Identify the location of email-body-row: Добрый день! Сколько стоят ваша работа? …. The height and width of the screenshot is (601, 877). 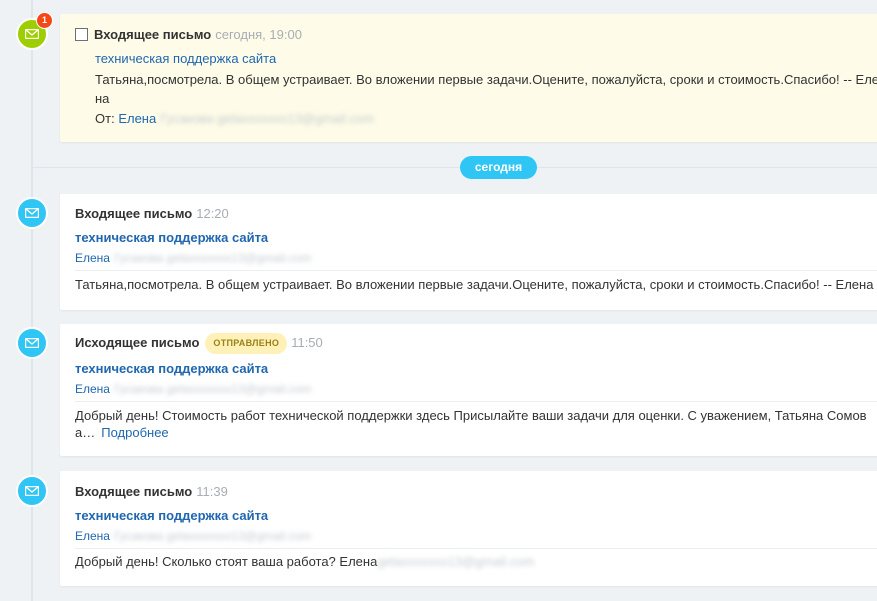
(304, 561).